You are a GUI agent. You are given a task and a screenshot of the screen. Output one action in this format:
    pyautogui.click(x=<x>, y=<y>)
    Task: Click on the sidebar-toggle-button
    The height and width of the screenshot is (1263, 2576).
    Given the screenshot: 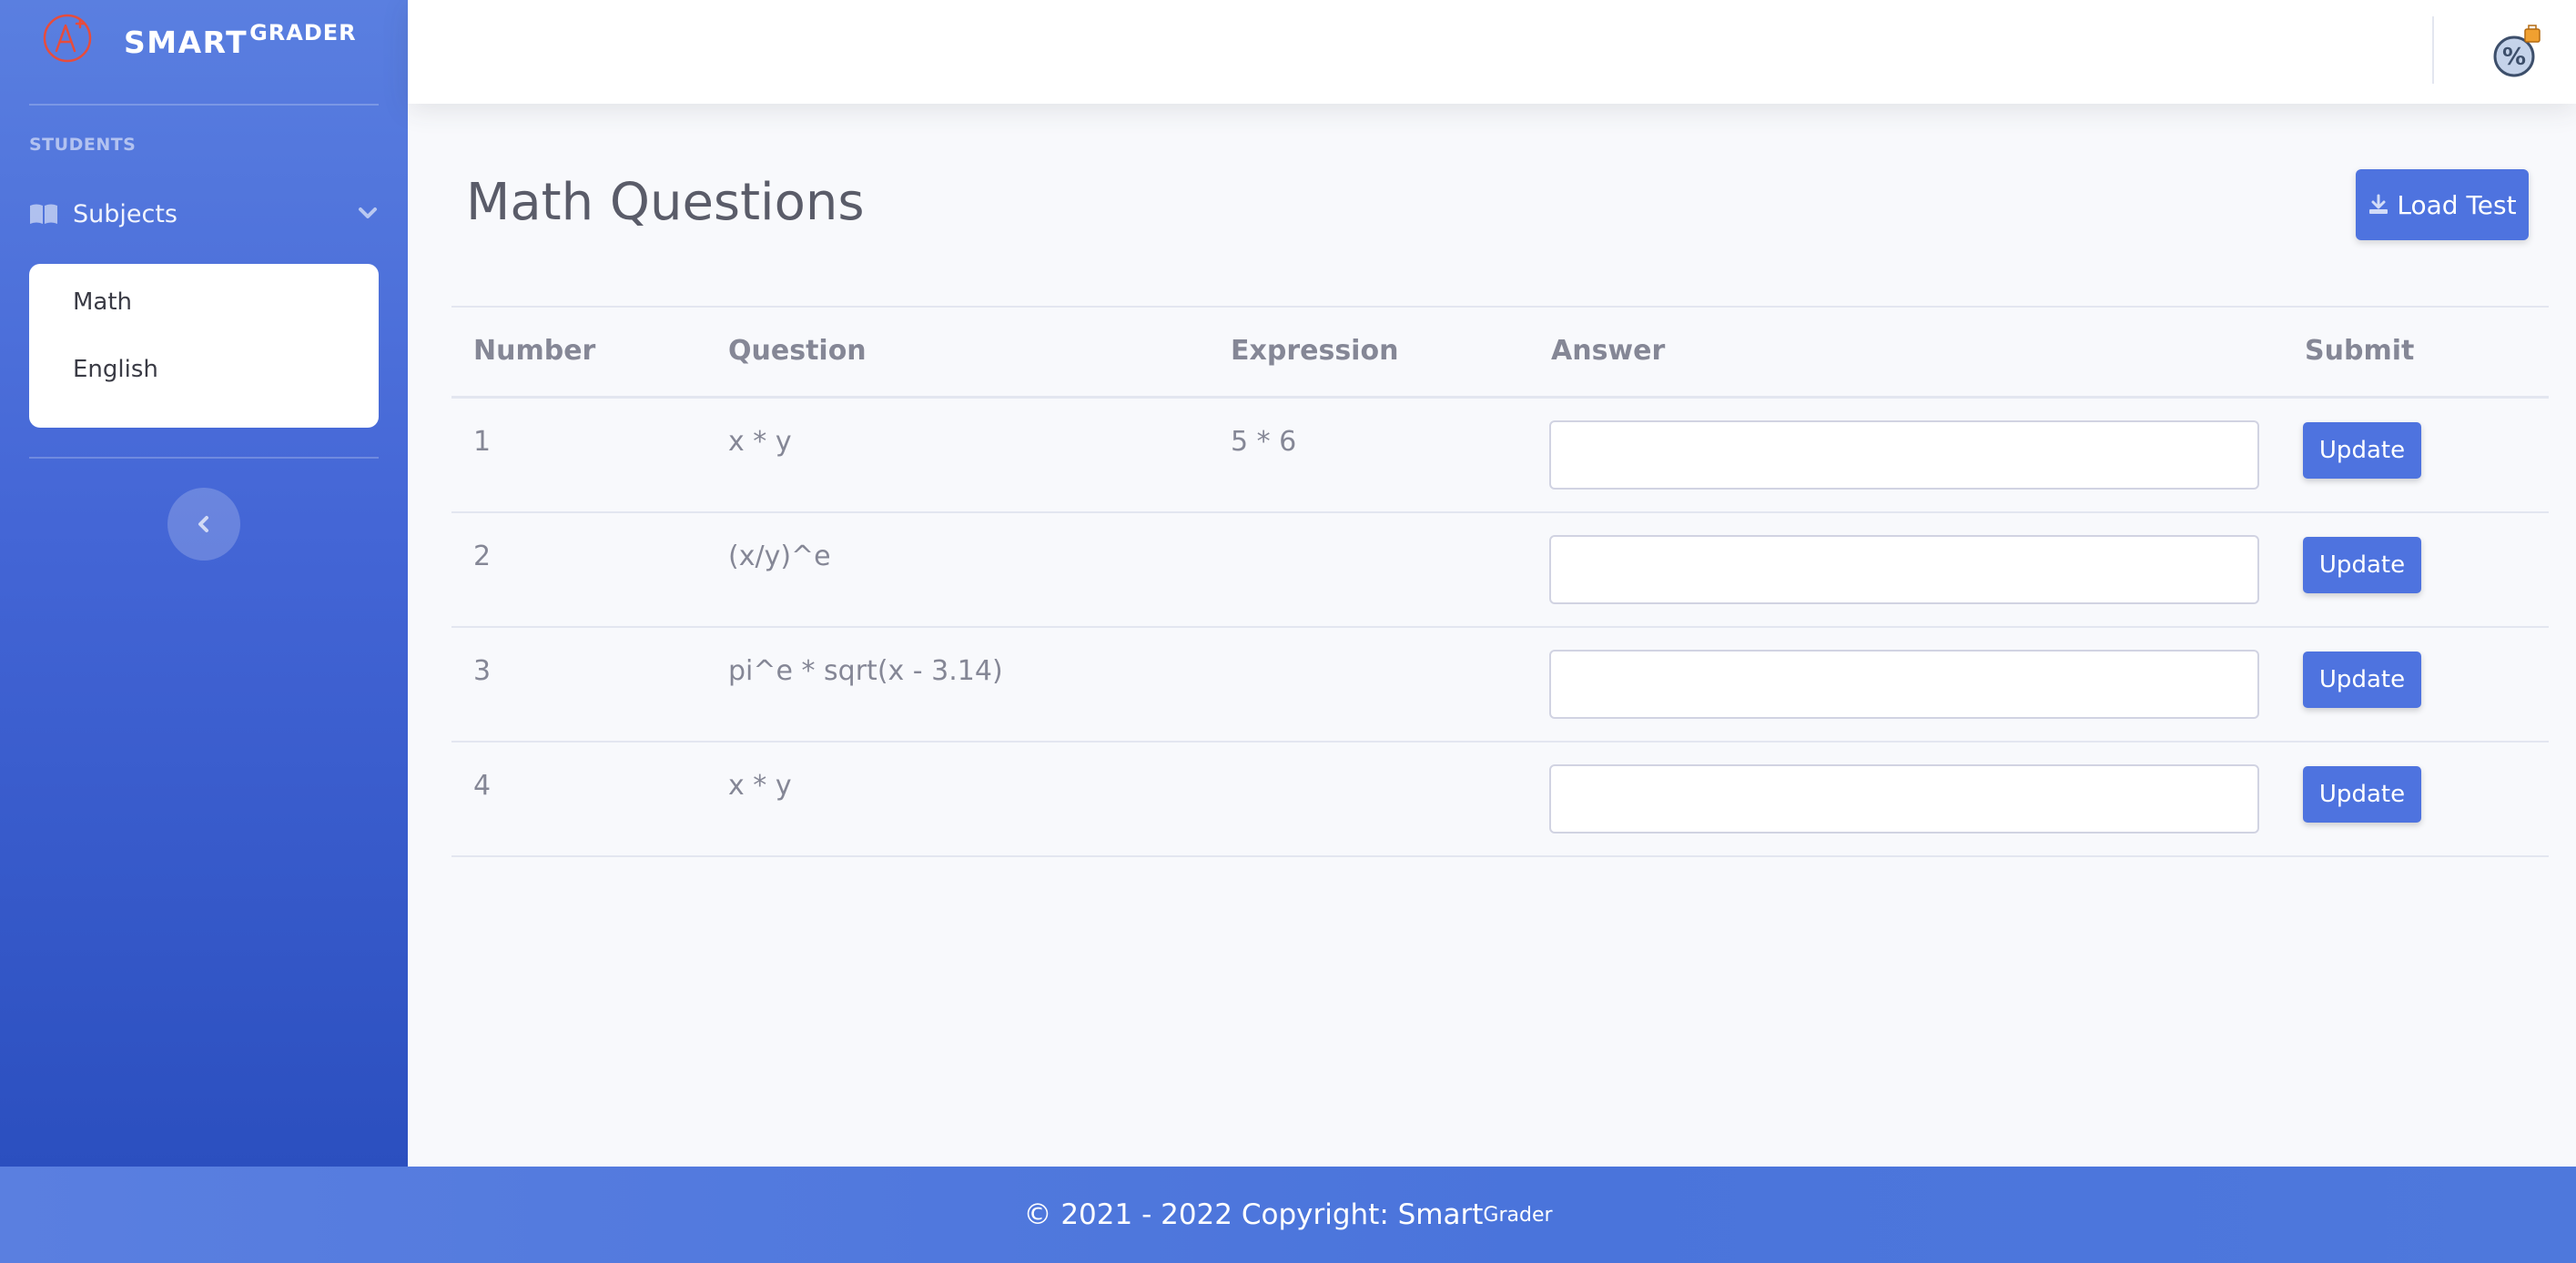 What is the action you would take?
    pyautogui.click(x=203, y=524)
    